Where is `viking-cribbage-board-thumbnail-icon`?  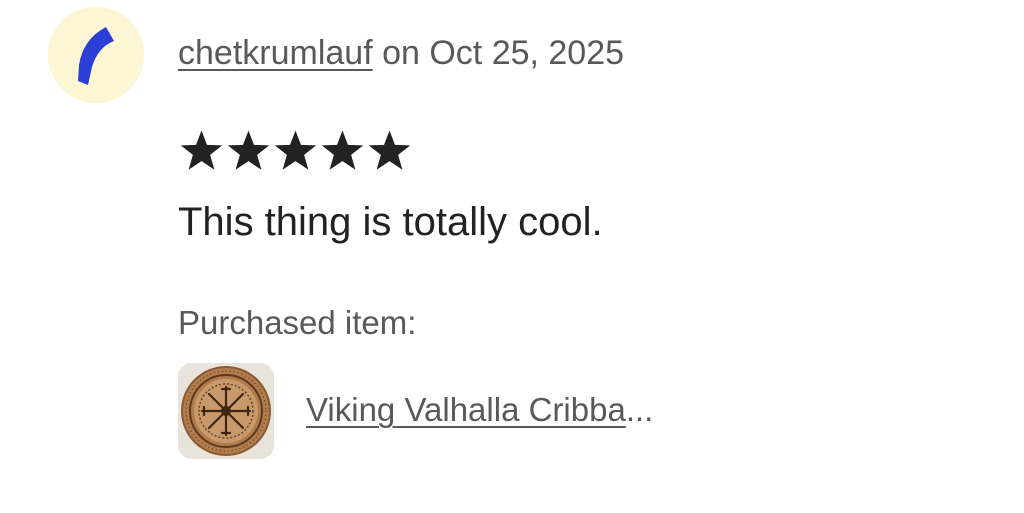 viking-cribbage-board-thumbnail-icon is located at coordinates (226, 411).